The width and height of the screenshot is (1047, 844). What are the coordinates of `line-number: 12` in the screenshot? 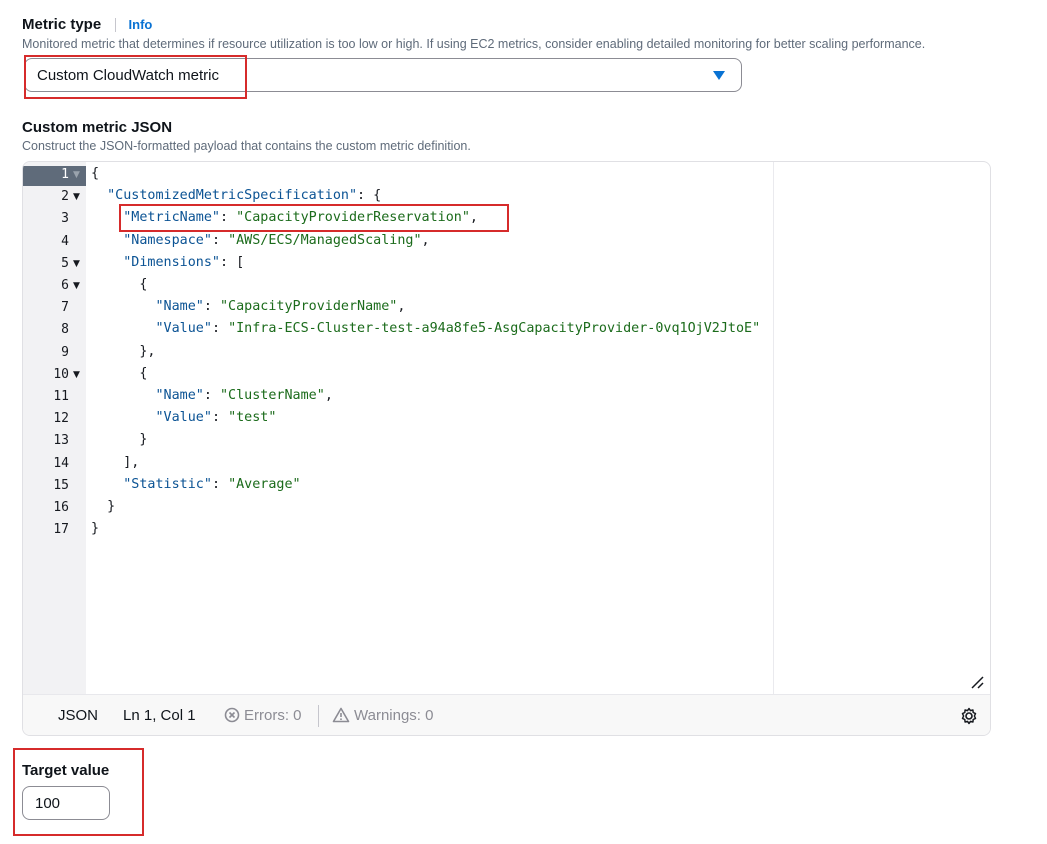 It's located at (61, 419).